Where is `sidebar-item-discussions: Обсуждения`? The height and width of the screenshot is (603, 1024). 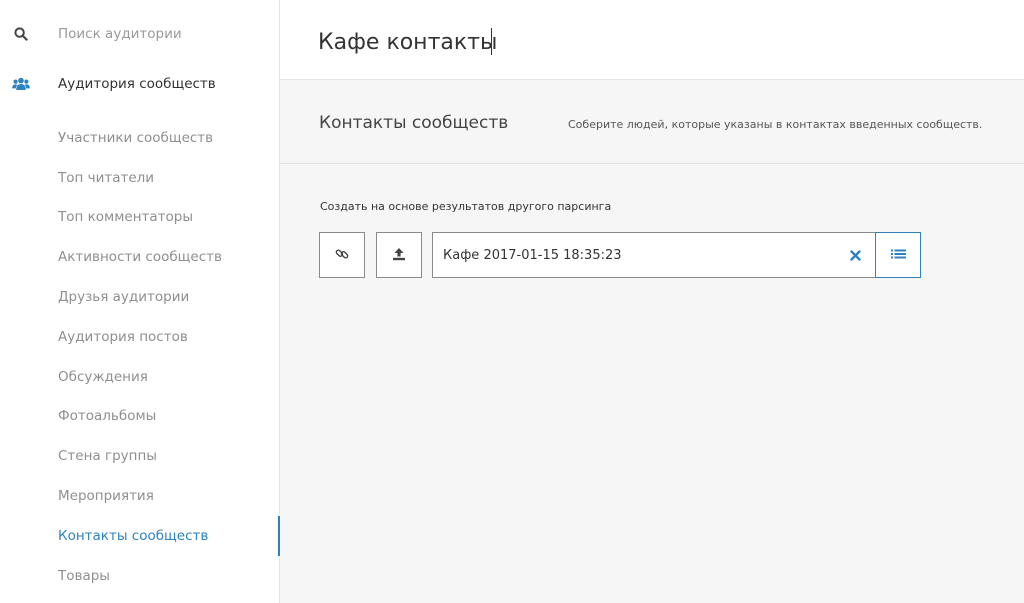
sidebar-item-discussions: Обсуждения is located at coordinates (139, 377).